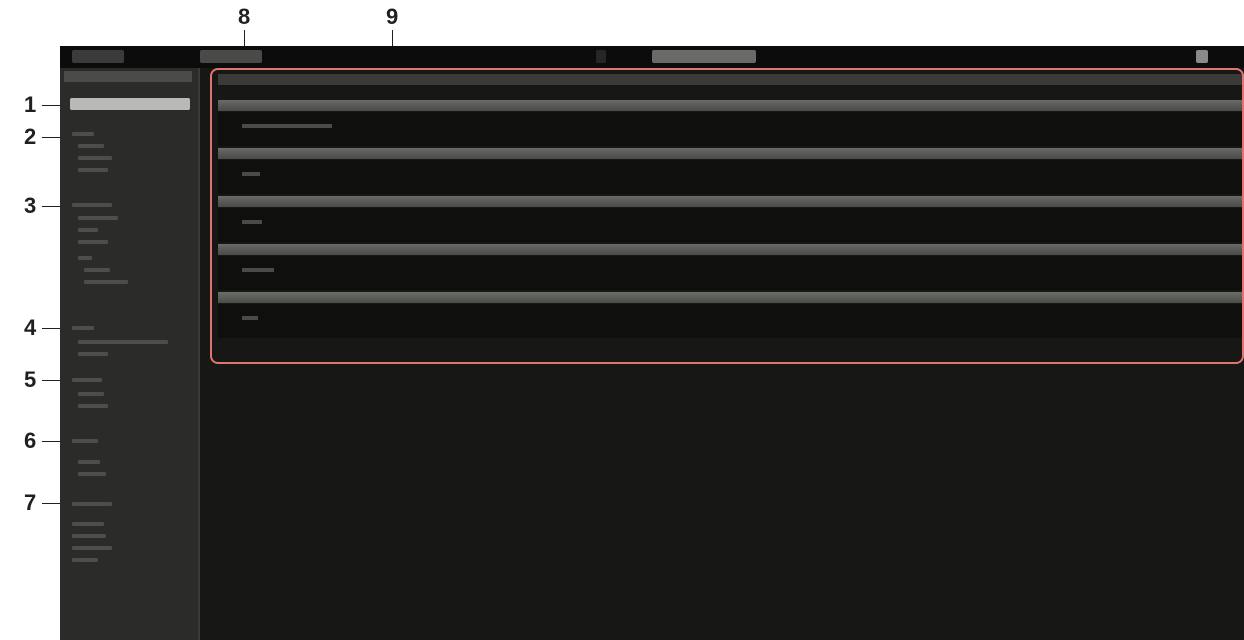 This screenshot has height=640, width=1244. I want to click on main-title-bar, so click(730, 79).